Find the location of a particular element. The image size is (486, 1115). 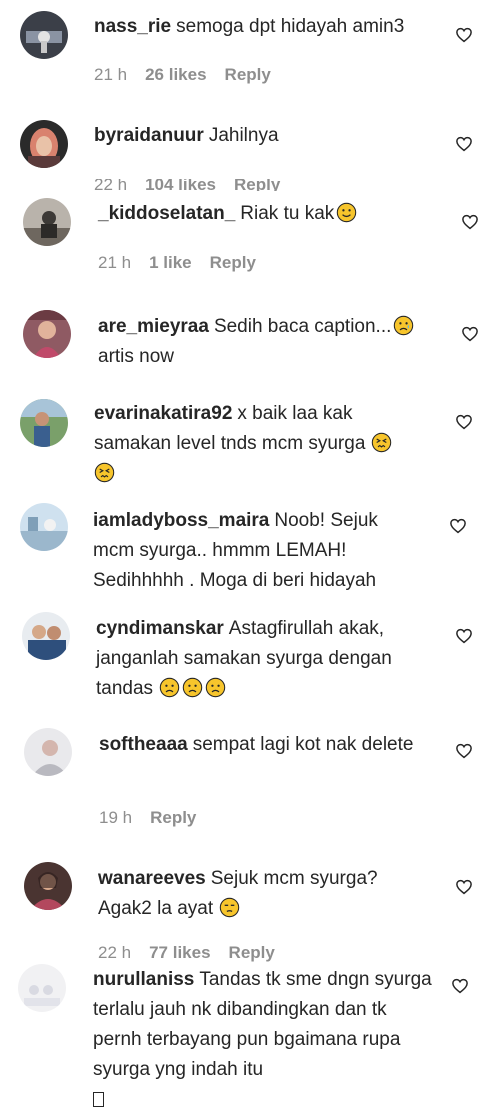

comment-likes: 77 likes is located at coordinates (179, 952).